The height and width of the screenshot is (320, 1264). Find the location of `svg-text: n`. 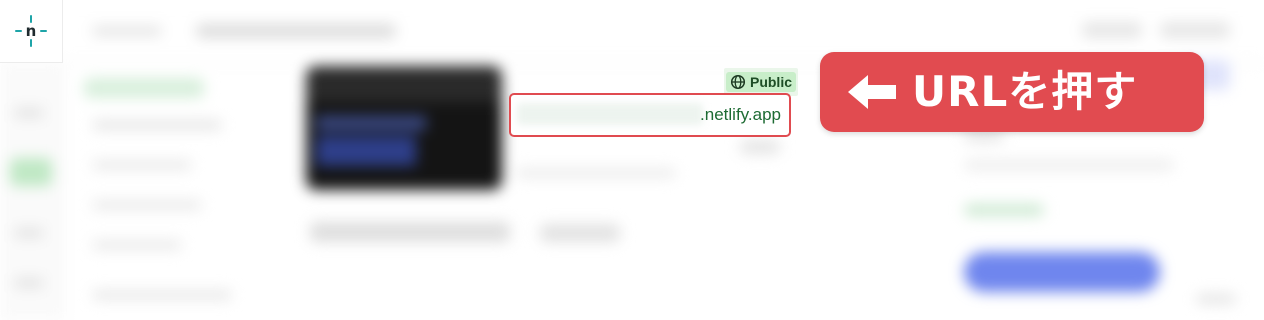

svg-text: n is located at coordinates (31, 31).